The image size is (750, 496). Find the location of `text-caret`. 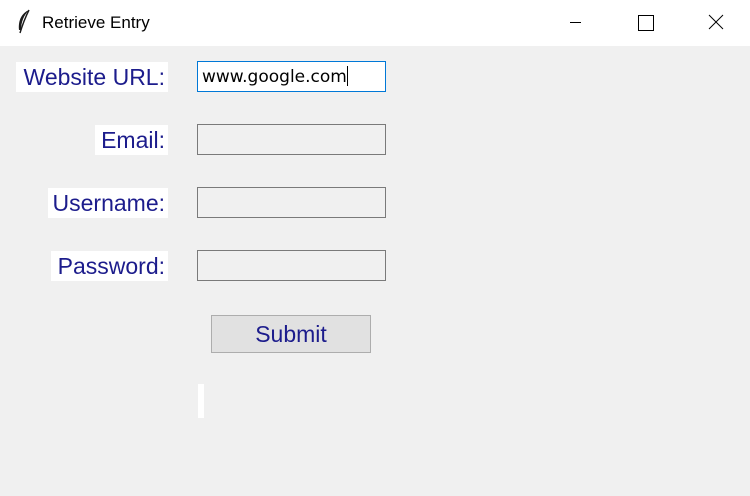

text-caret is located at coordinates (347, 76).